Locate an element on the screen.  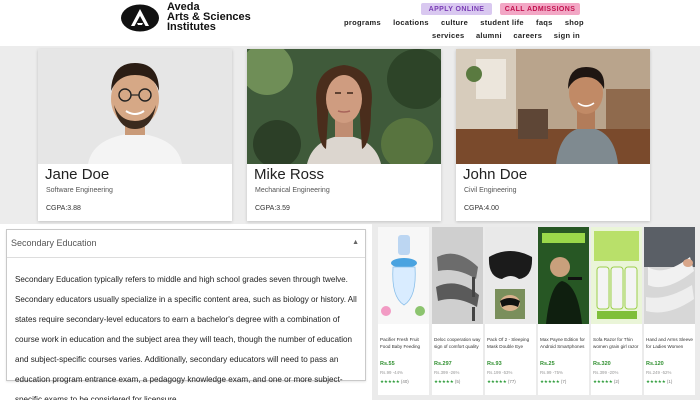
product-price: Rs.93 is located at coordinates (494, 364).